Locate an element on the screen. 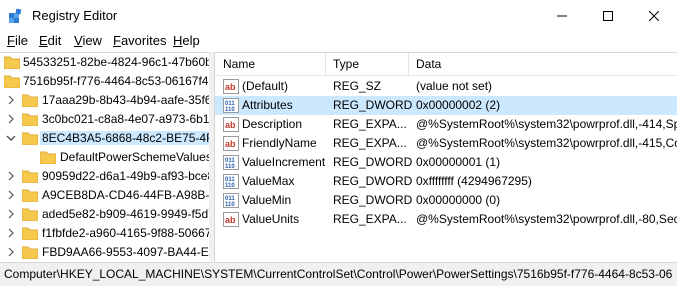  tree-item: aded5e82-b909-4619-9949-f5d71dac0bcb is located at coordinates (104, 214).